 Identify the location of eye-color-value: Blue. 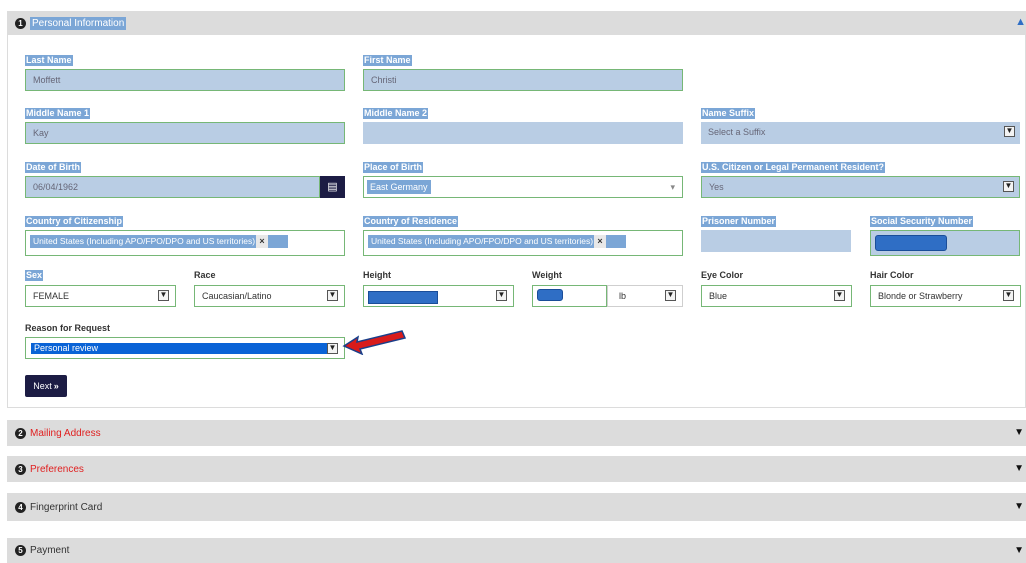
(718, 296).